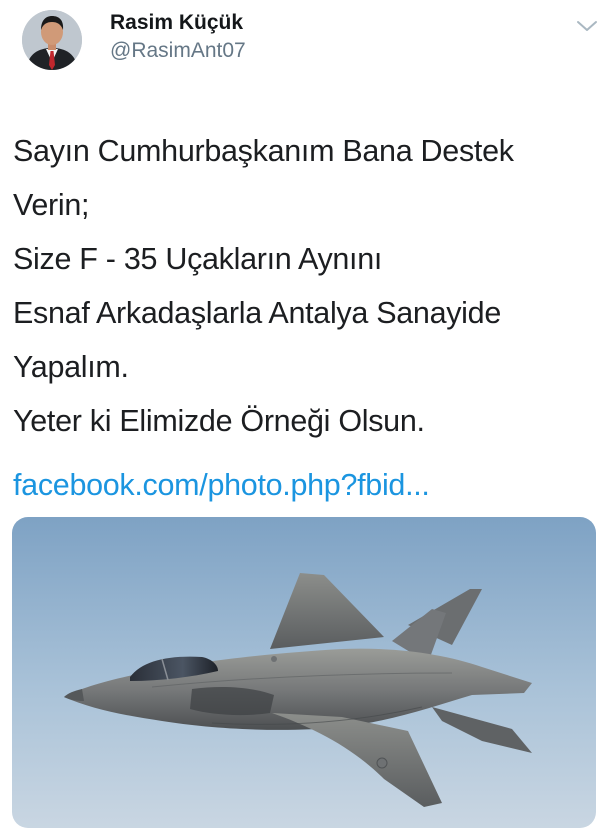 The image size is (613, 828). I want to click on tweet-text-line: Esnaf Arkadaşlarla Antalya Sanayide, so click(257, 313).